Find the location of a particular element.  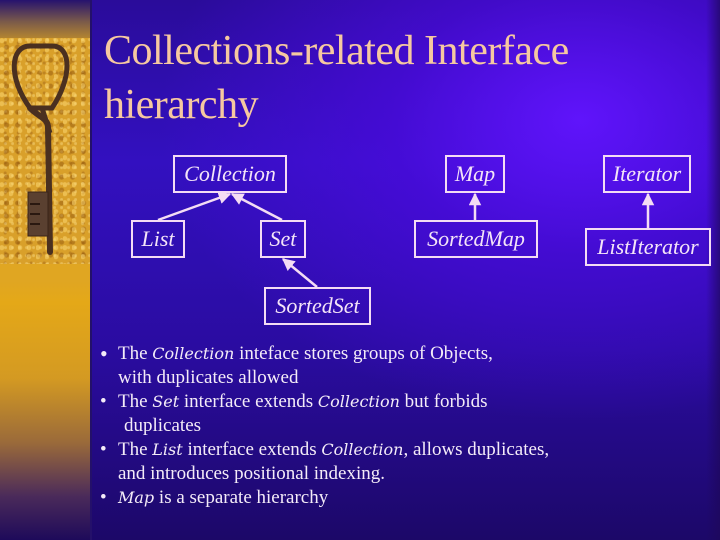

text-run: inteface stores groups of Objects, is located at coordinates (363, 353).